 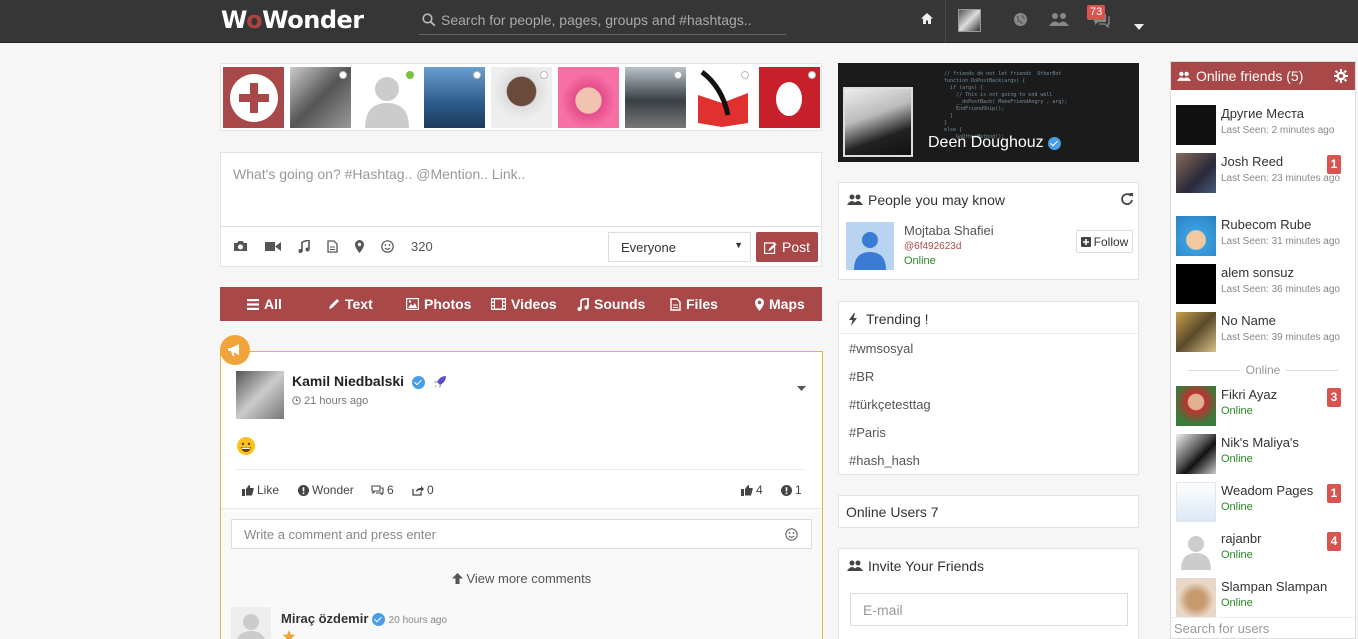 What do you see at coordinates (969, 20) in the screenshot?
I see `user-avatar` at bounding box center [969, 20].